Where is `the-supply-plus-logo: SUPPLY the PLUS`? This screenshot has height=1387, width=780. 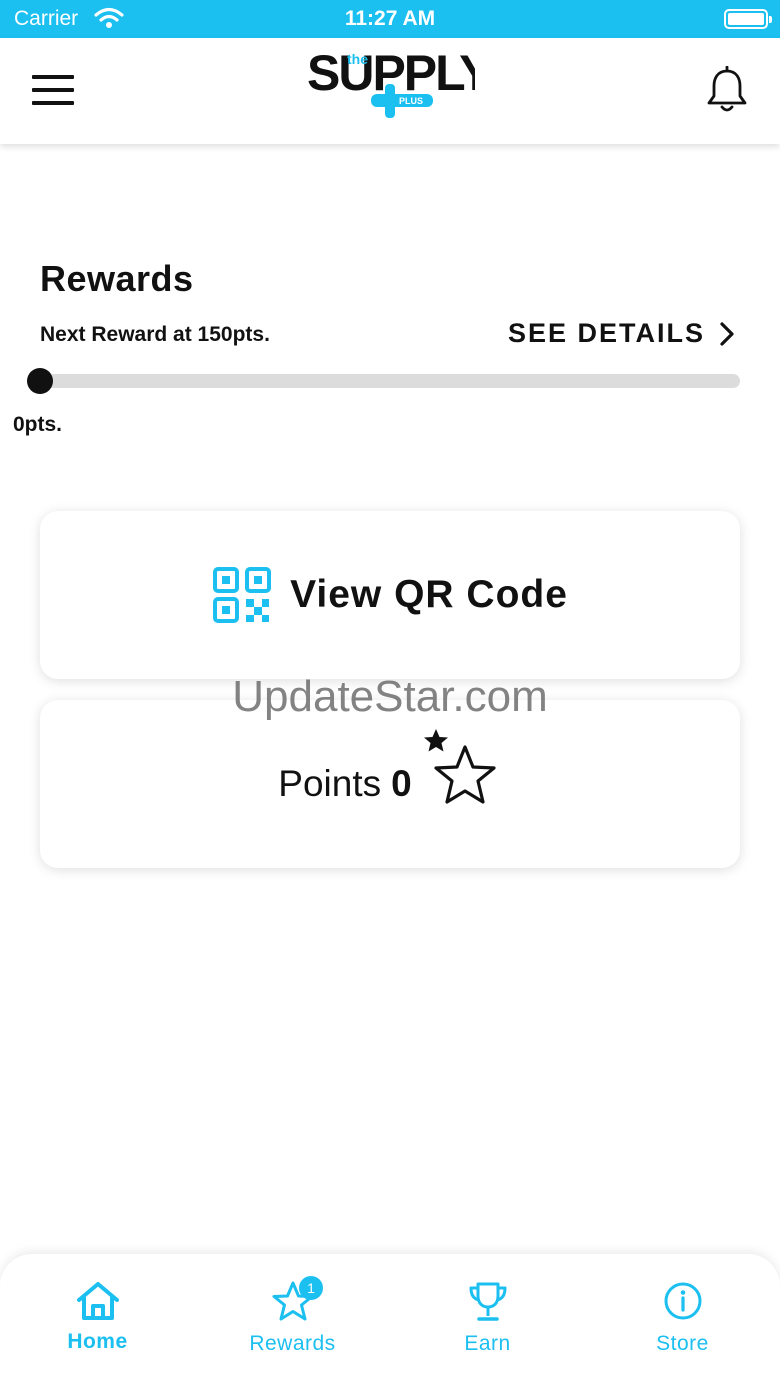
the-supply-plus-logo: SUPPLY the PLUS is located at coordinates (399, 85).